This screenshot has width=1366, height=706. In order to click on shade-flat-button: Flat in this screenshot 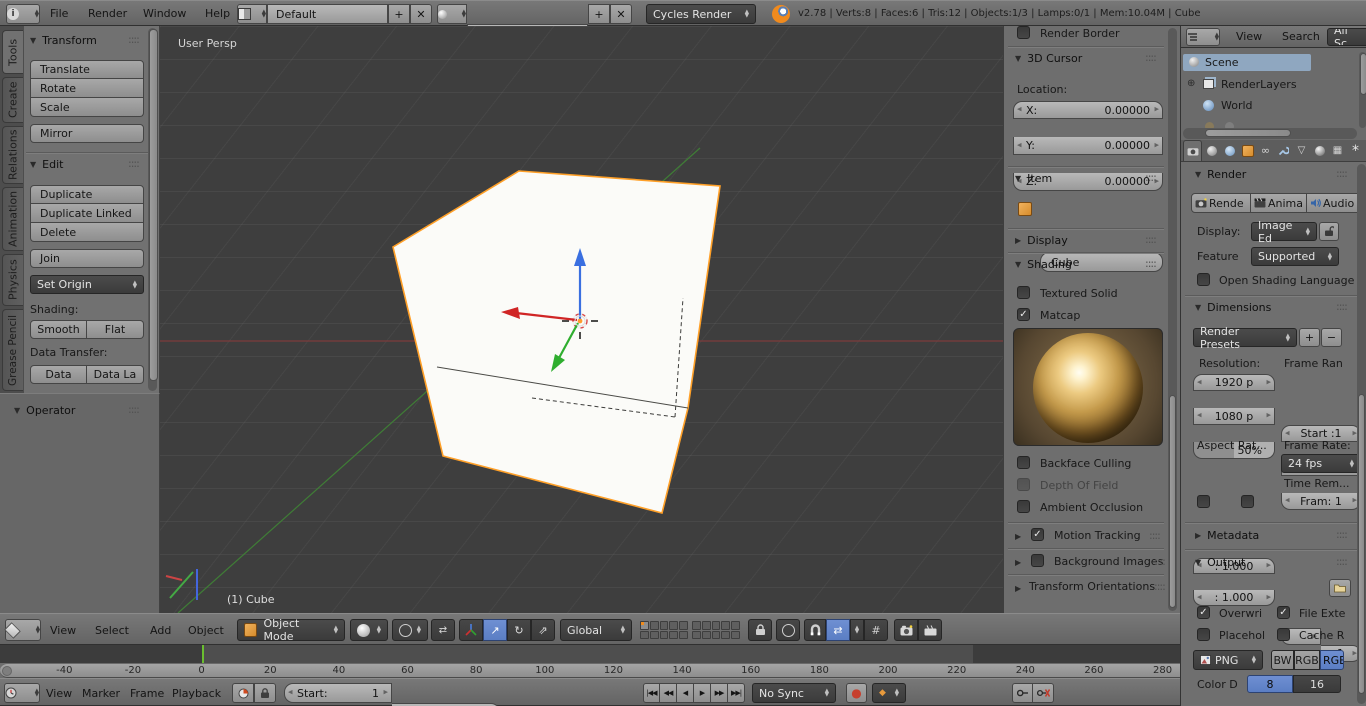, I will do `click(115, 329)`.